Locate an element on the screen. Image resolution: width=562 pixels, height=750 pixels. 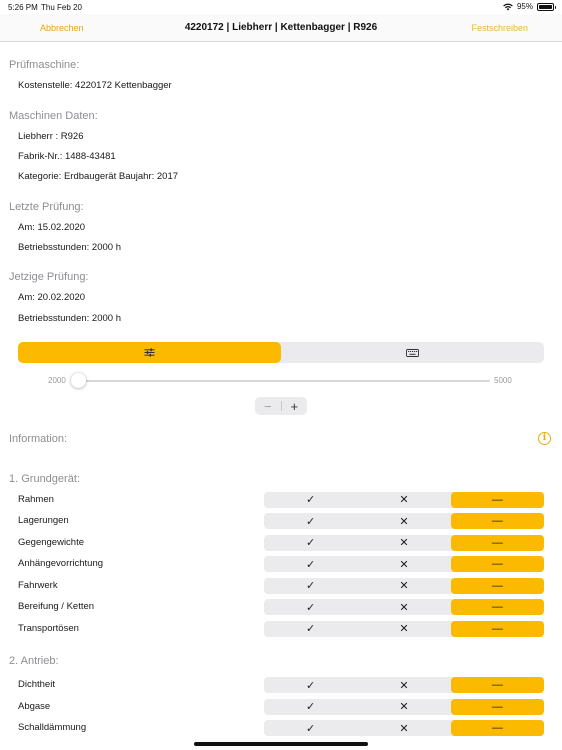
checklist-row: Schalldämmung ✓ ✕ — is located at coordinates (281, 728).